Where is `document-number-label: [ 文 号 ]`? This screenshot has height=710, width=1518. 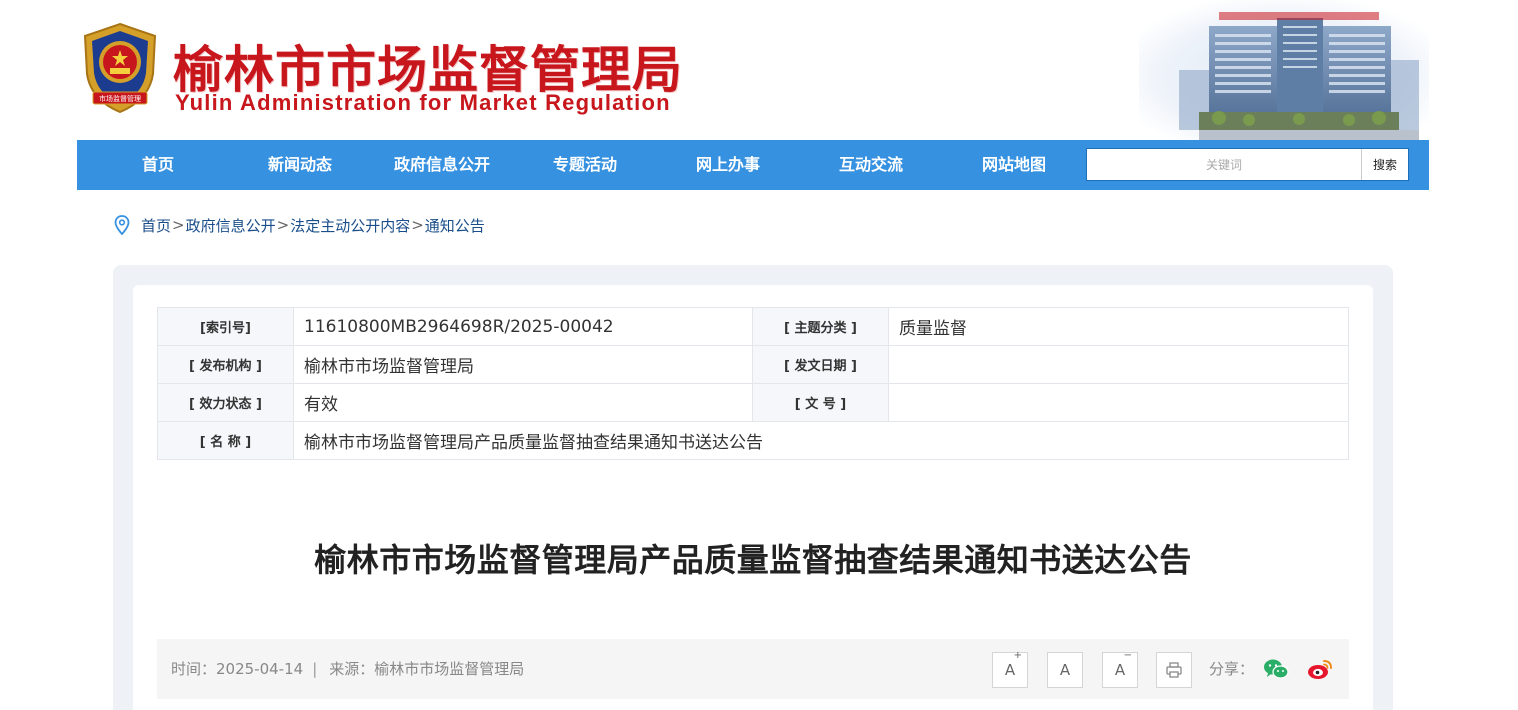
document-number-label: [ 文 号 ] is located at coordinates (820, 402).